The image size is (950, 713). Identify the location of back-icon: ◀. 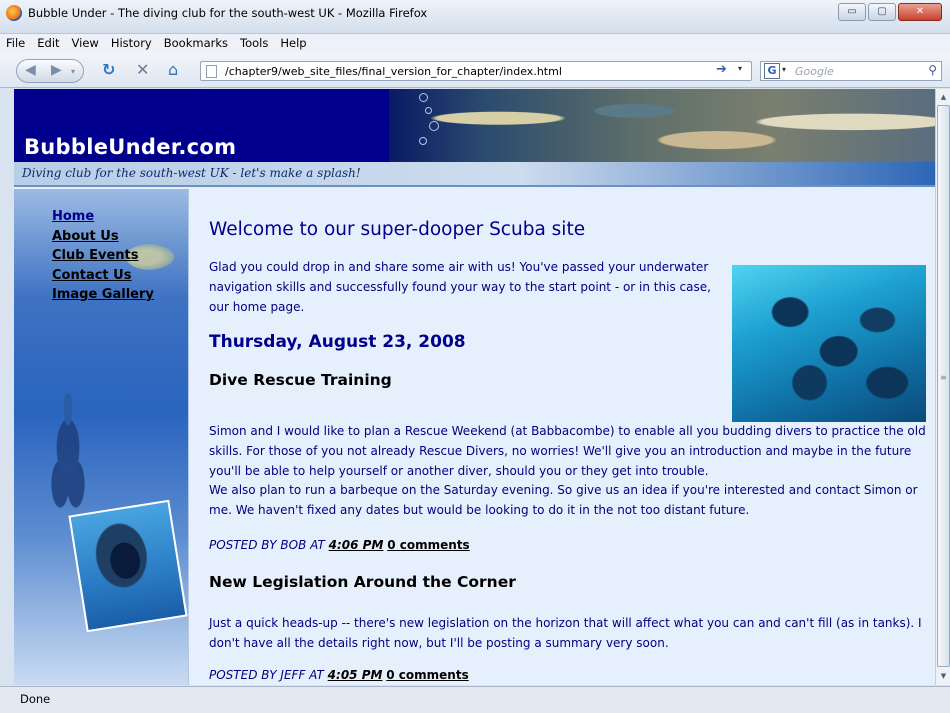
(30, 70).